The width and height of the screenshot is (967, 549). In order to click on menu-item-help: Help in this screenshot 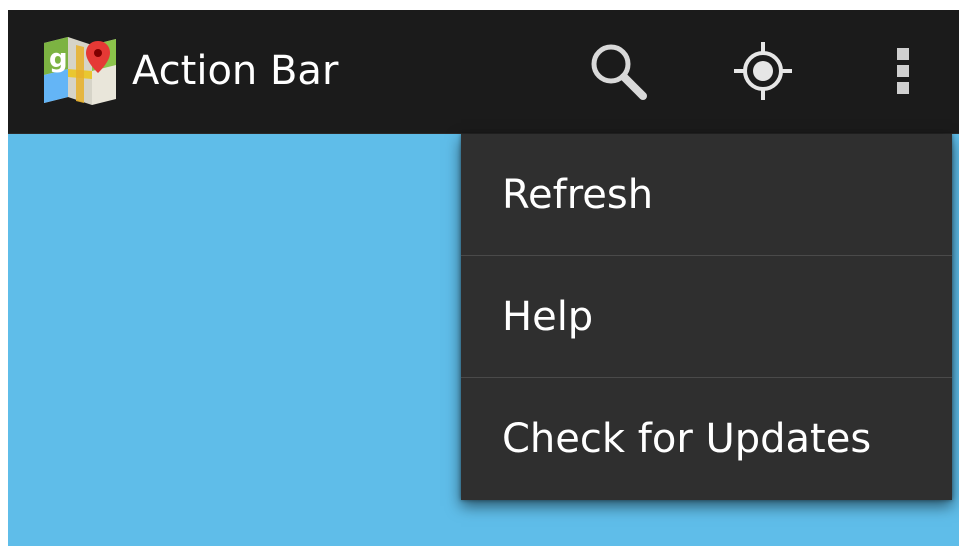, I will do `click(706, 316)`.